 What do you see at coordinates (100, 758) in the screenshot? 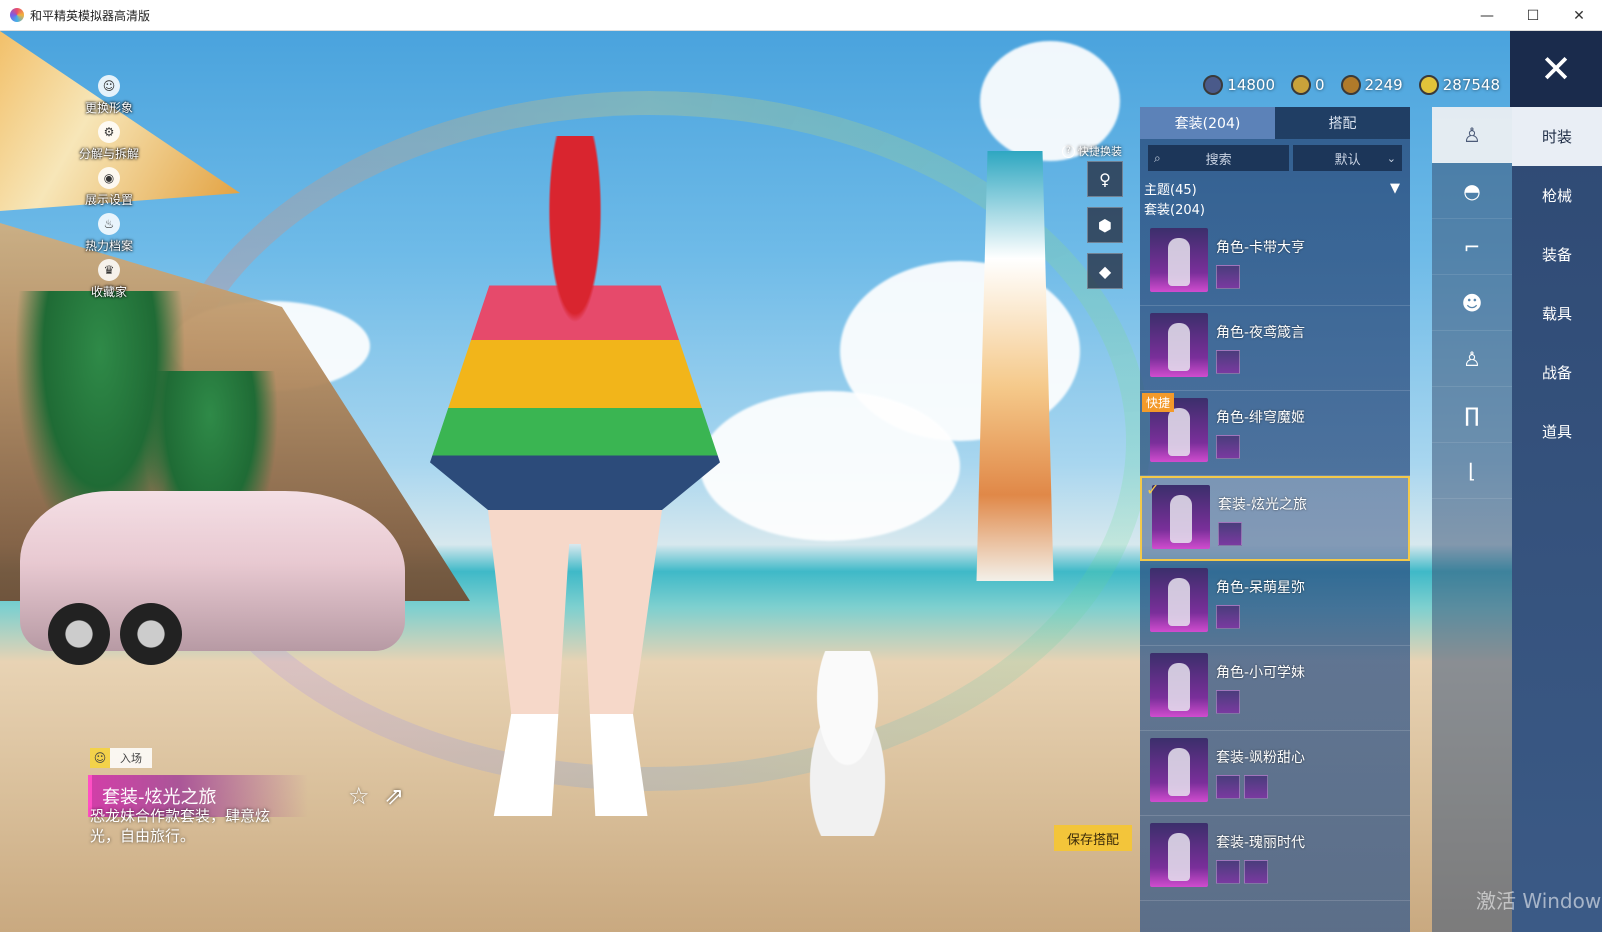
I see `emoji-icon: ☺` at bounding box center [100, 758].